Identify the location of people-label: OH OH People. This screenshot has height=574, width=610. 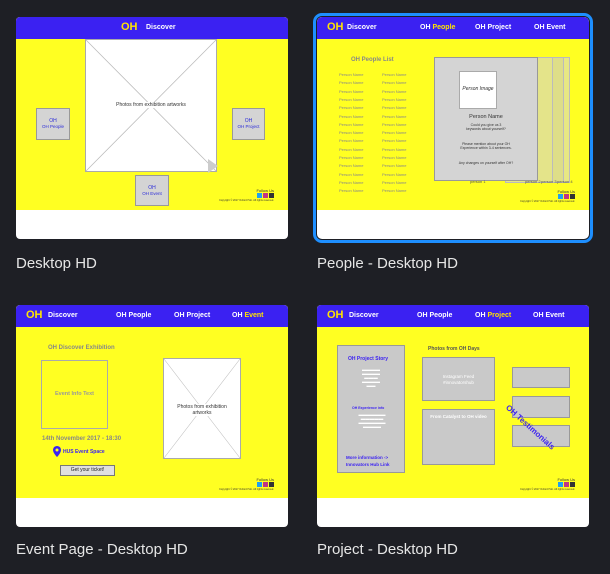
(53, 123).